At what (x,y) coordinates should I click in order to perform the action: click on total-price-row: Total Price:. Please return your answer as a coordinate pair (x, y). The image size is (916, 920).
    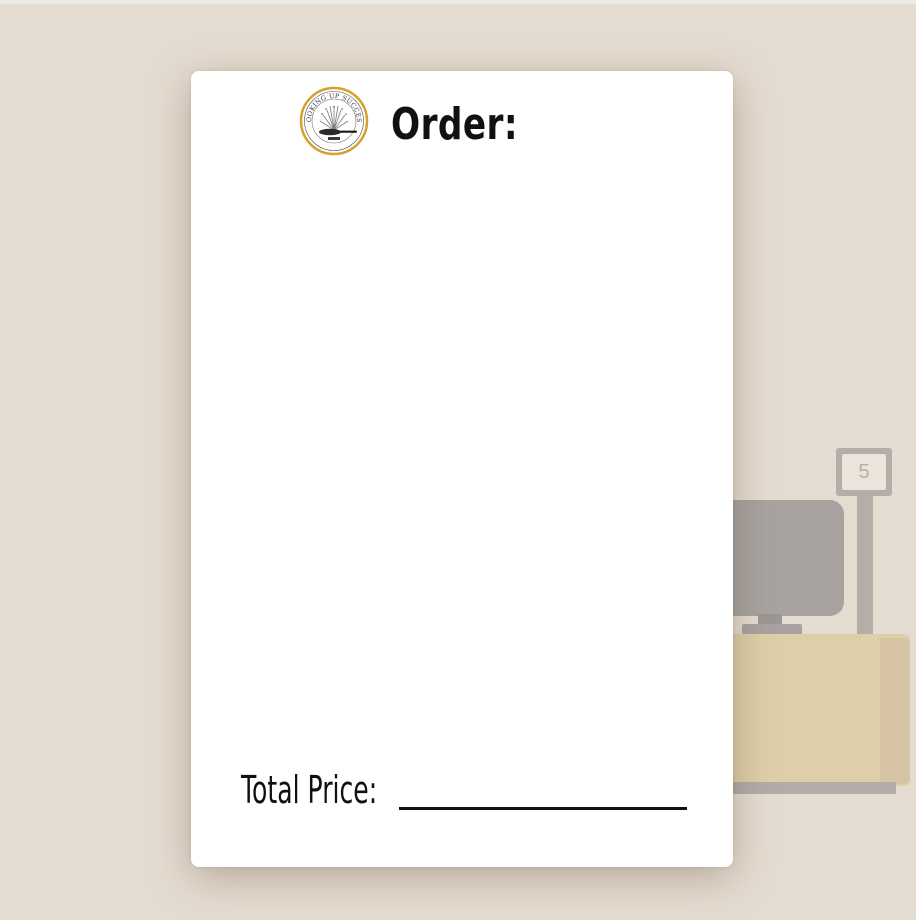
    Looking at the image, I should click on (466, 790).